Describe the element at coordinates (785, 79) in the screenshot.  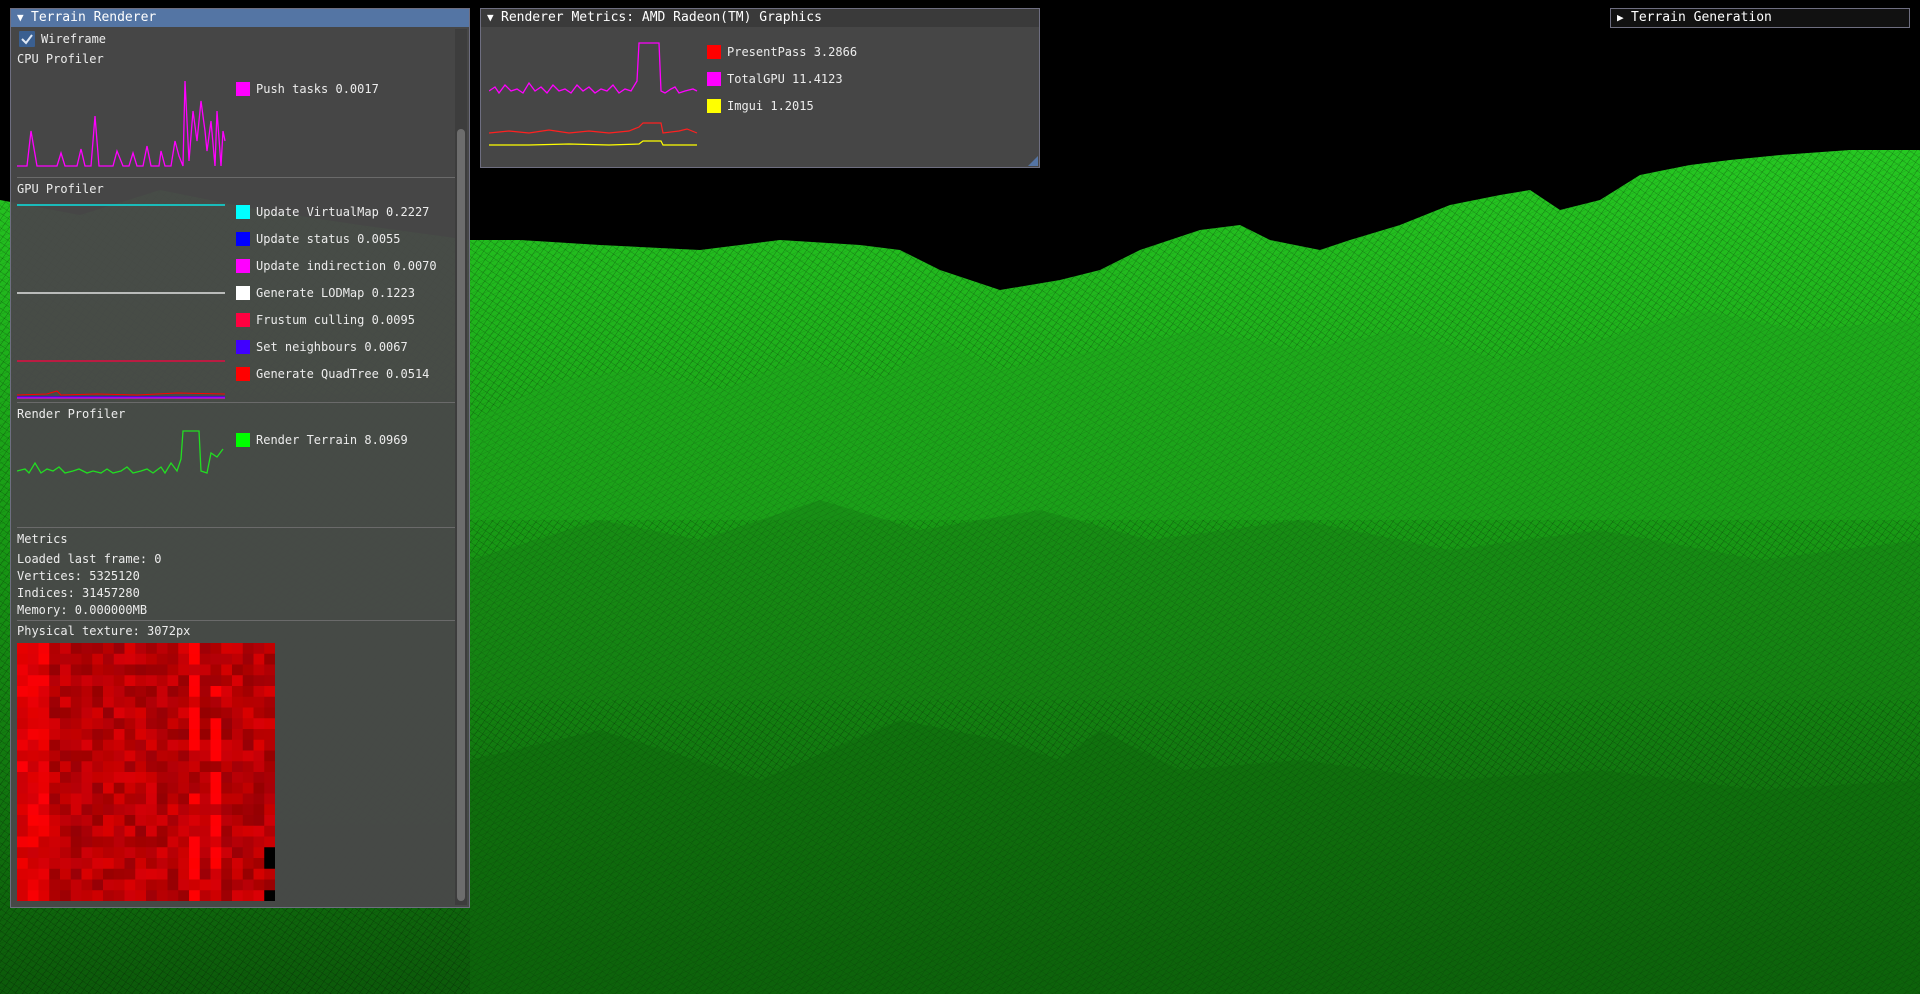
I see `metrics-legend-totalgpu: TotalGPU 11.4123` at that location.